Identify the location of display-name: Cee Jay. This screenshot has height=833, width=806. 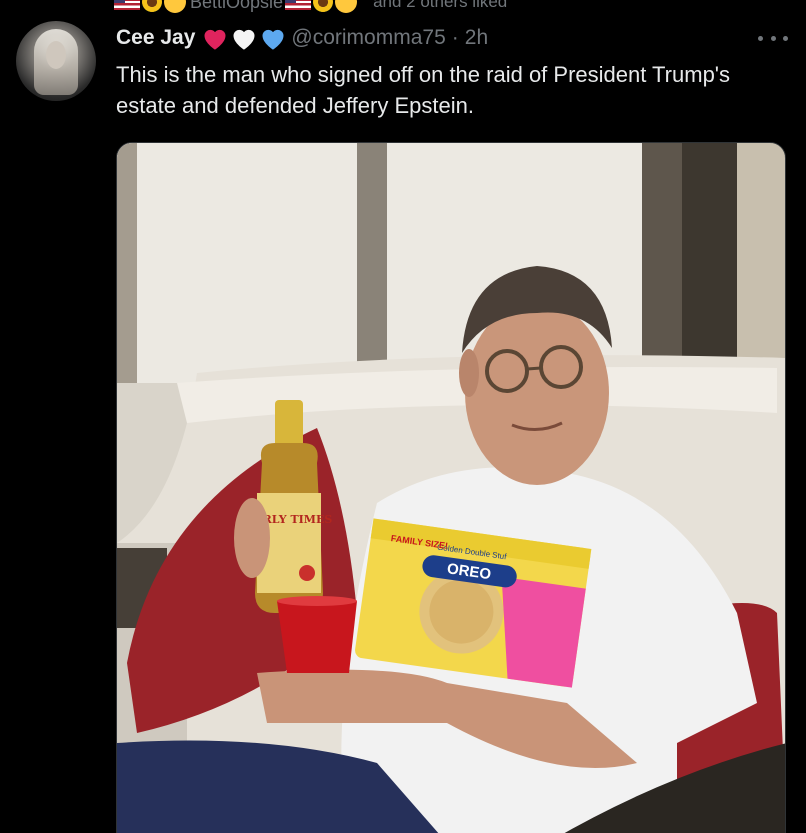
(155, 38).